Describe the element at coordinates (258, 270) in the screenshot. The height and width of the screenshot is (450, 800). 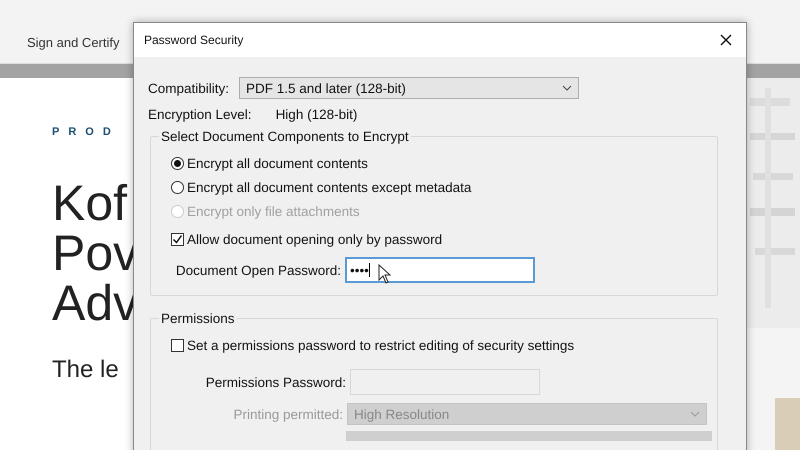
I see `field-label: Document Open Password:` at that location.